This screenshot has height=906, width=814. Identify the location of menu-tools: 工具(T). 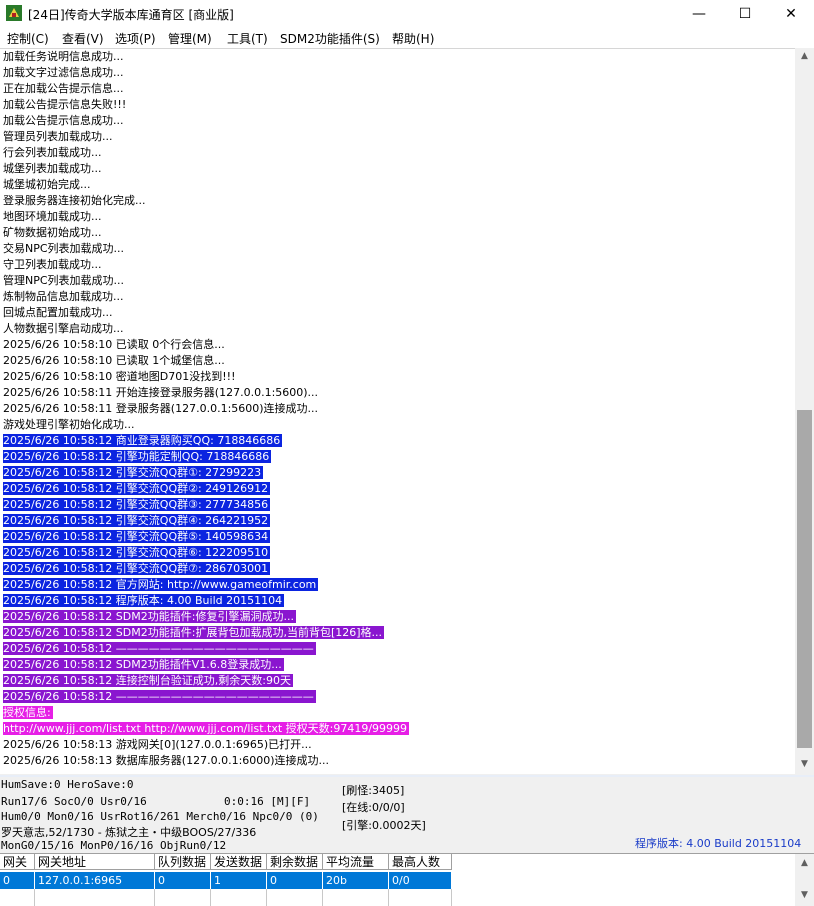
(247, 38).